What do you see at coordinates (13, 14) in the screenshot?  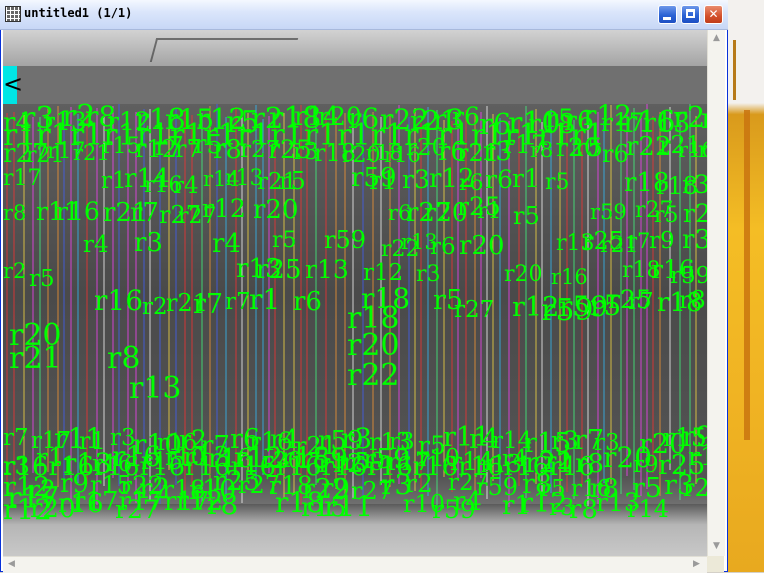 I see `grid-window-icon` at bounding box center [13, 14].